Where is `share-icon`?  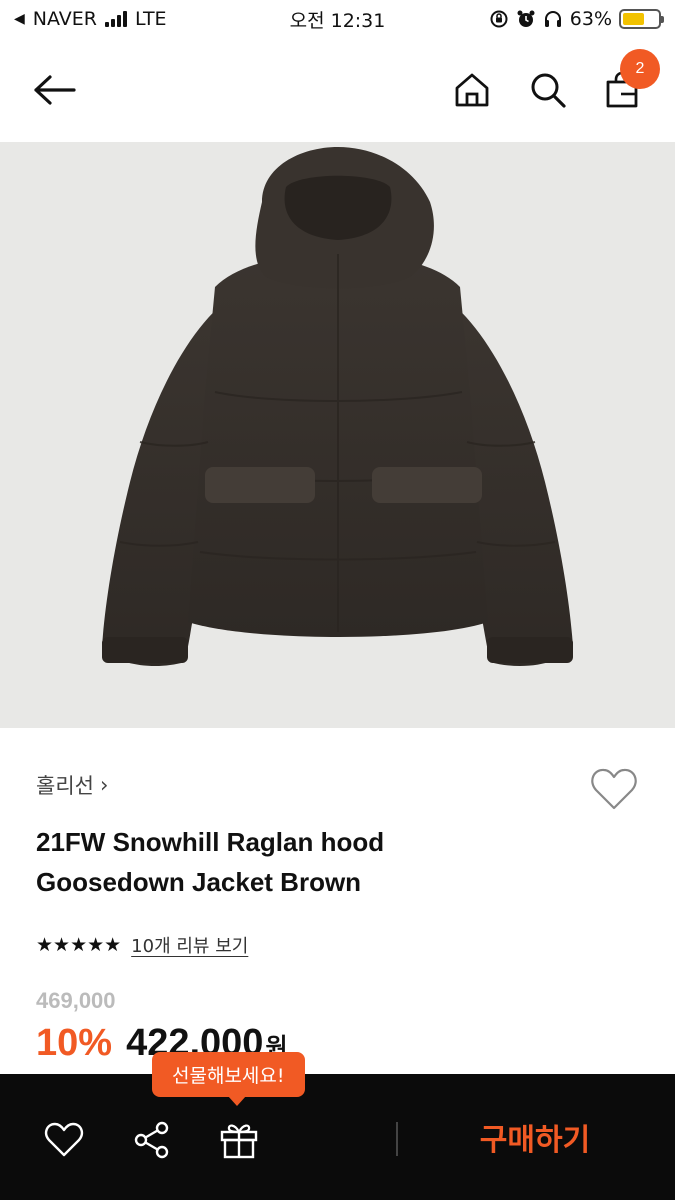 share-icon is located at coordinates (151, 1140).